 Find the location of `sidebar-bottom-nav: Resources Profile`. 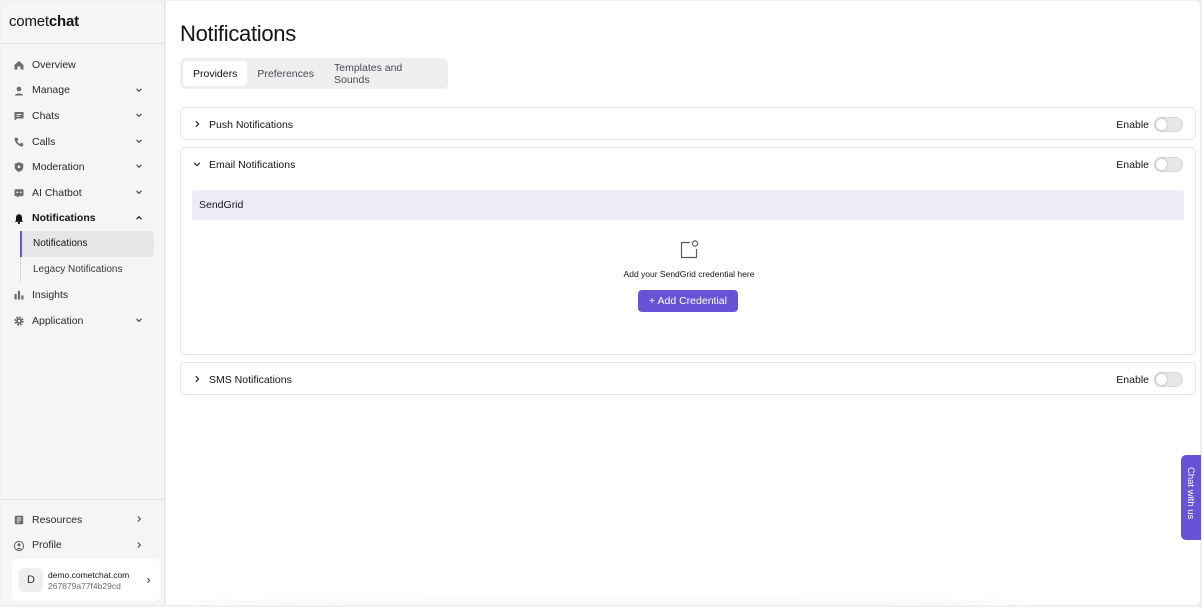

sidebar-bottom-nav: Resources Profile is located at coordinates (83, 532).